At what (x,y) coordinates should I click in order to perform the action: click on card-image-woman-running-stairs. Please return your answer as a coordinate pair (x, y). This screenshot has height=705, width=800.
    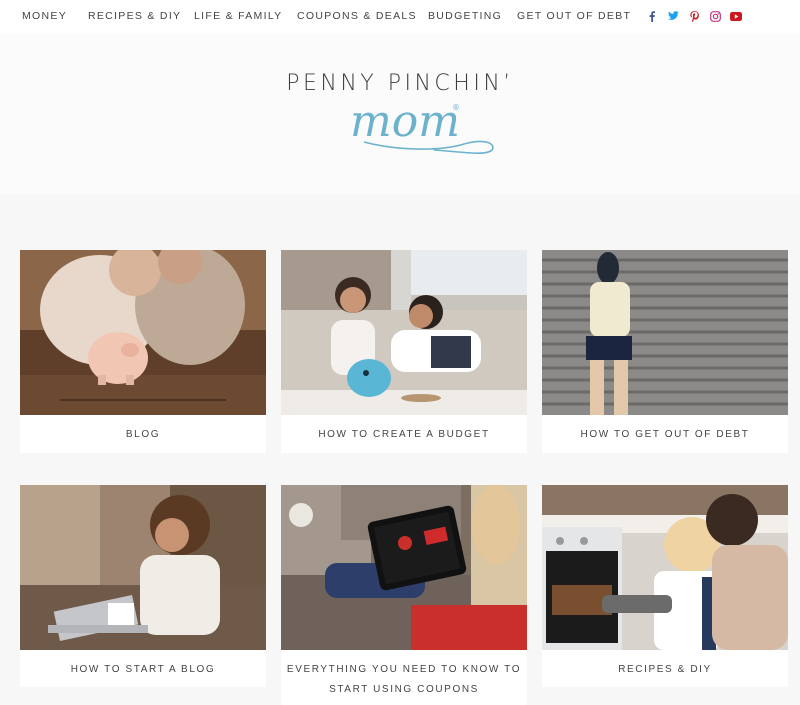
    Looking at the image, I should click on (665, 332).